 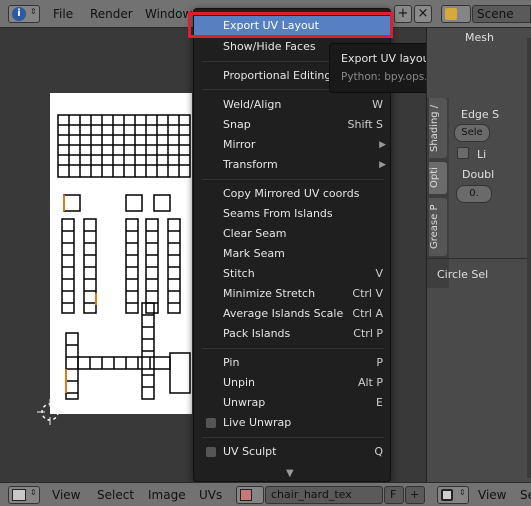 I want to click on shortcut-label: V, so click(x=379, y=273).